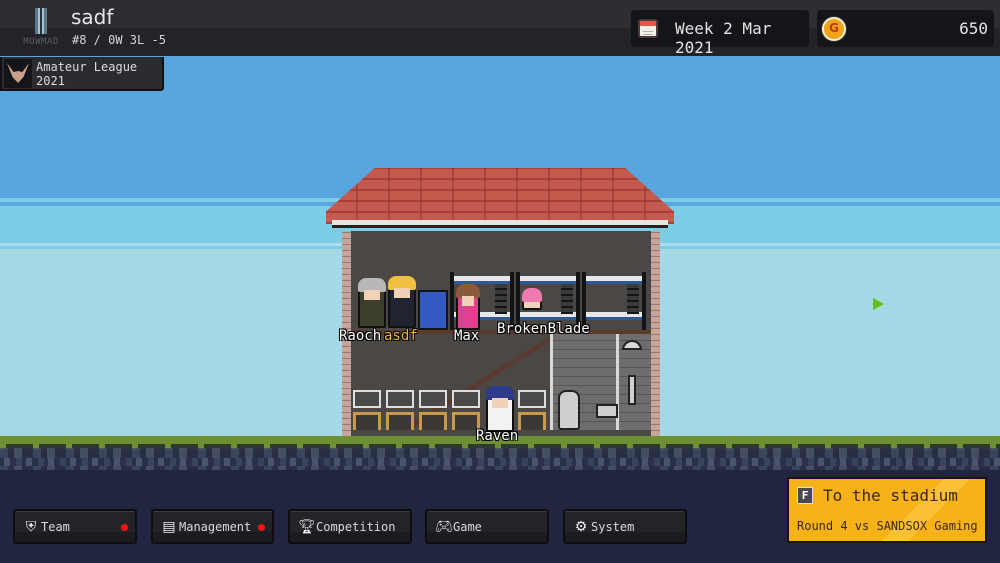 The image size is (1000, 563). I want to click on character-brokenblade, so click(532, 299).